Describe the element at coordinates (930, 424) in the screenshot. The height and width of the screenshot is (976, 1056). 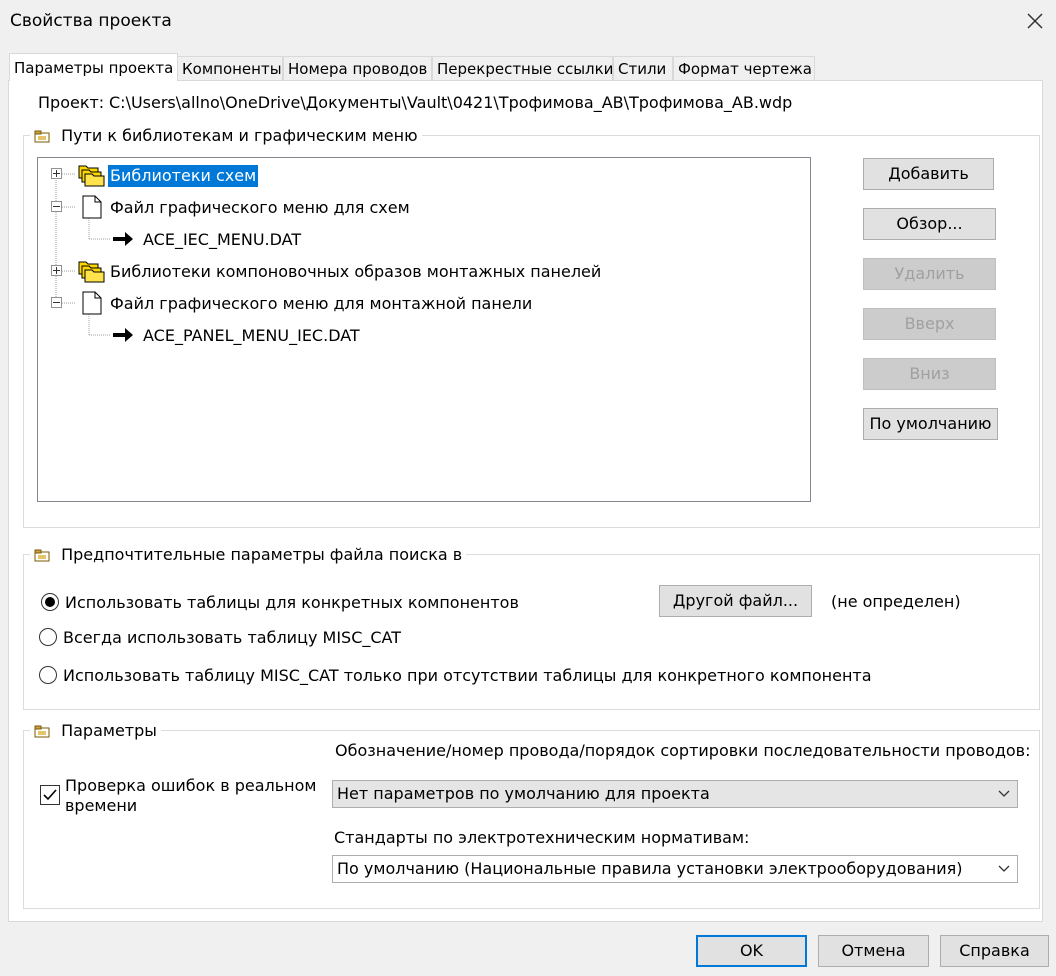
I see `default-button: По умолчанию` at that location.